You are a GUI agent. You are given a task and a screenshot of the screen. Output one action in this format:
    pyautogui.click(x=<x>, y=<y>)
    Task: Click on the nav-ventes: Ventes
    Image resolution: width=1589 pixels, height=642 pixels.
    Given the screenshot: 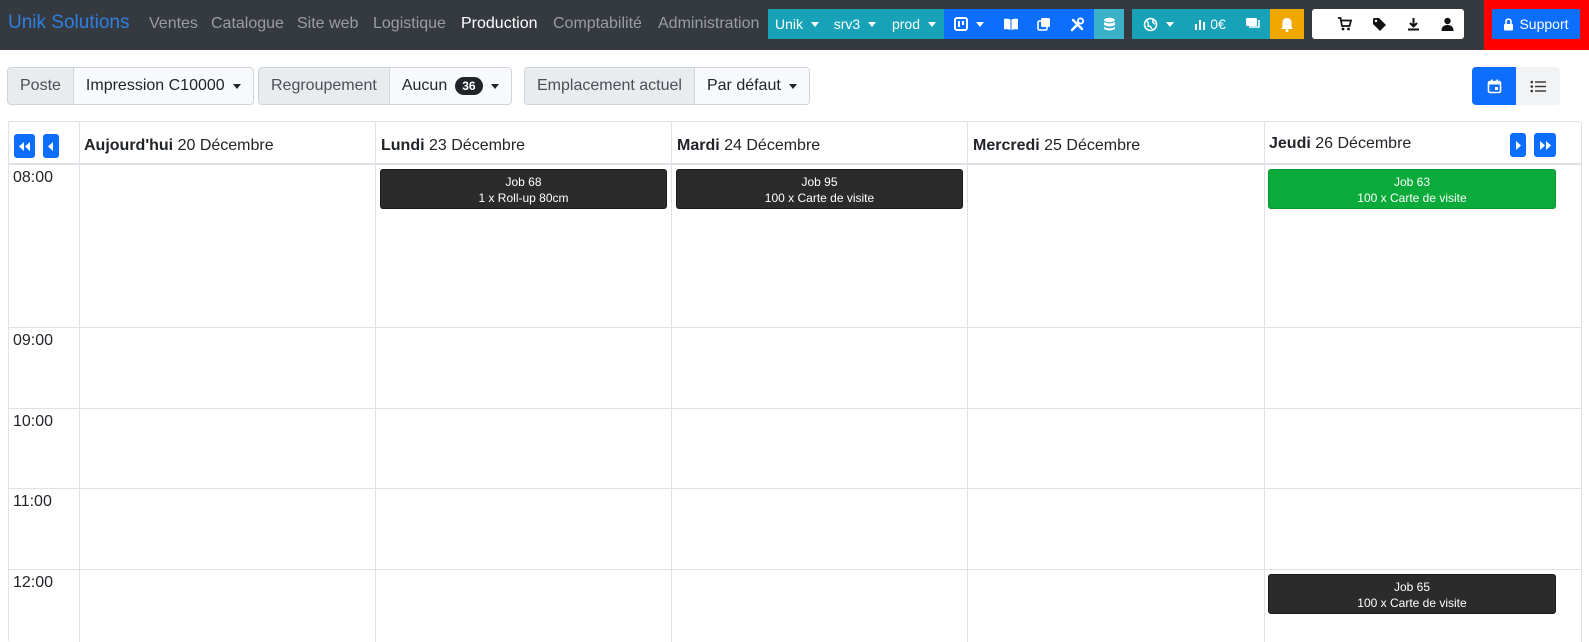 What is the action you would take?
    pyautogui.click(x=173, y=24)
    